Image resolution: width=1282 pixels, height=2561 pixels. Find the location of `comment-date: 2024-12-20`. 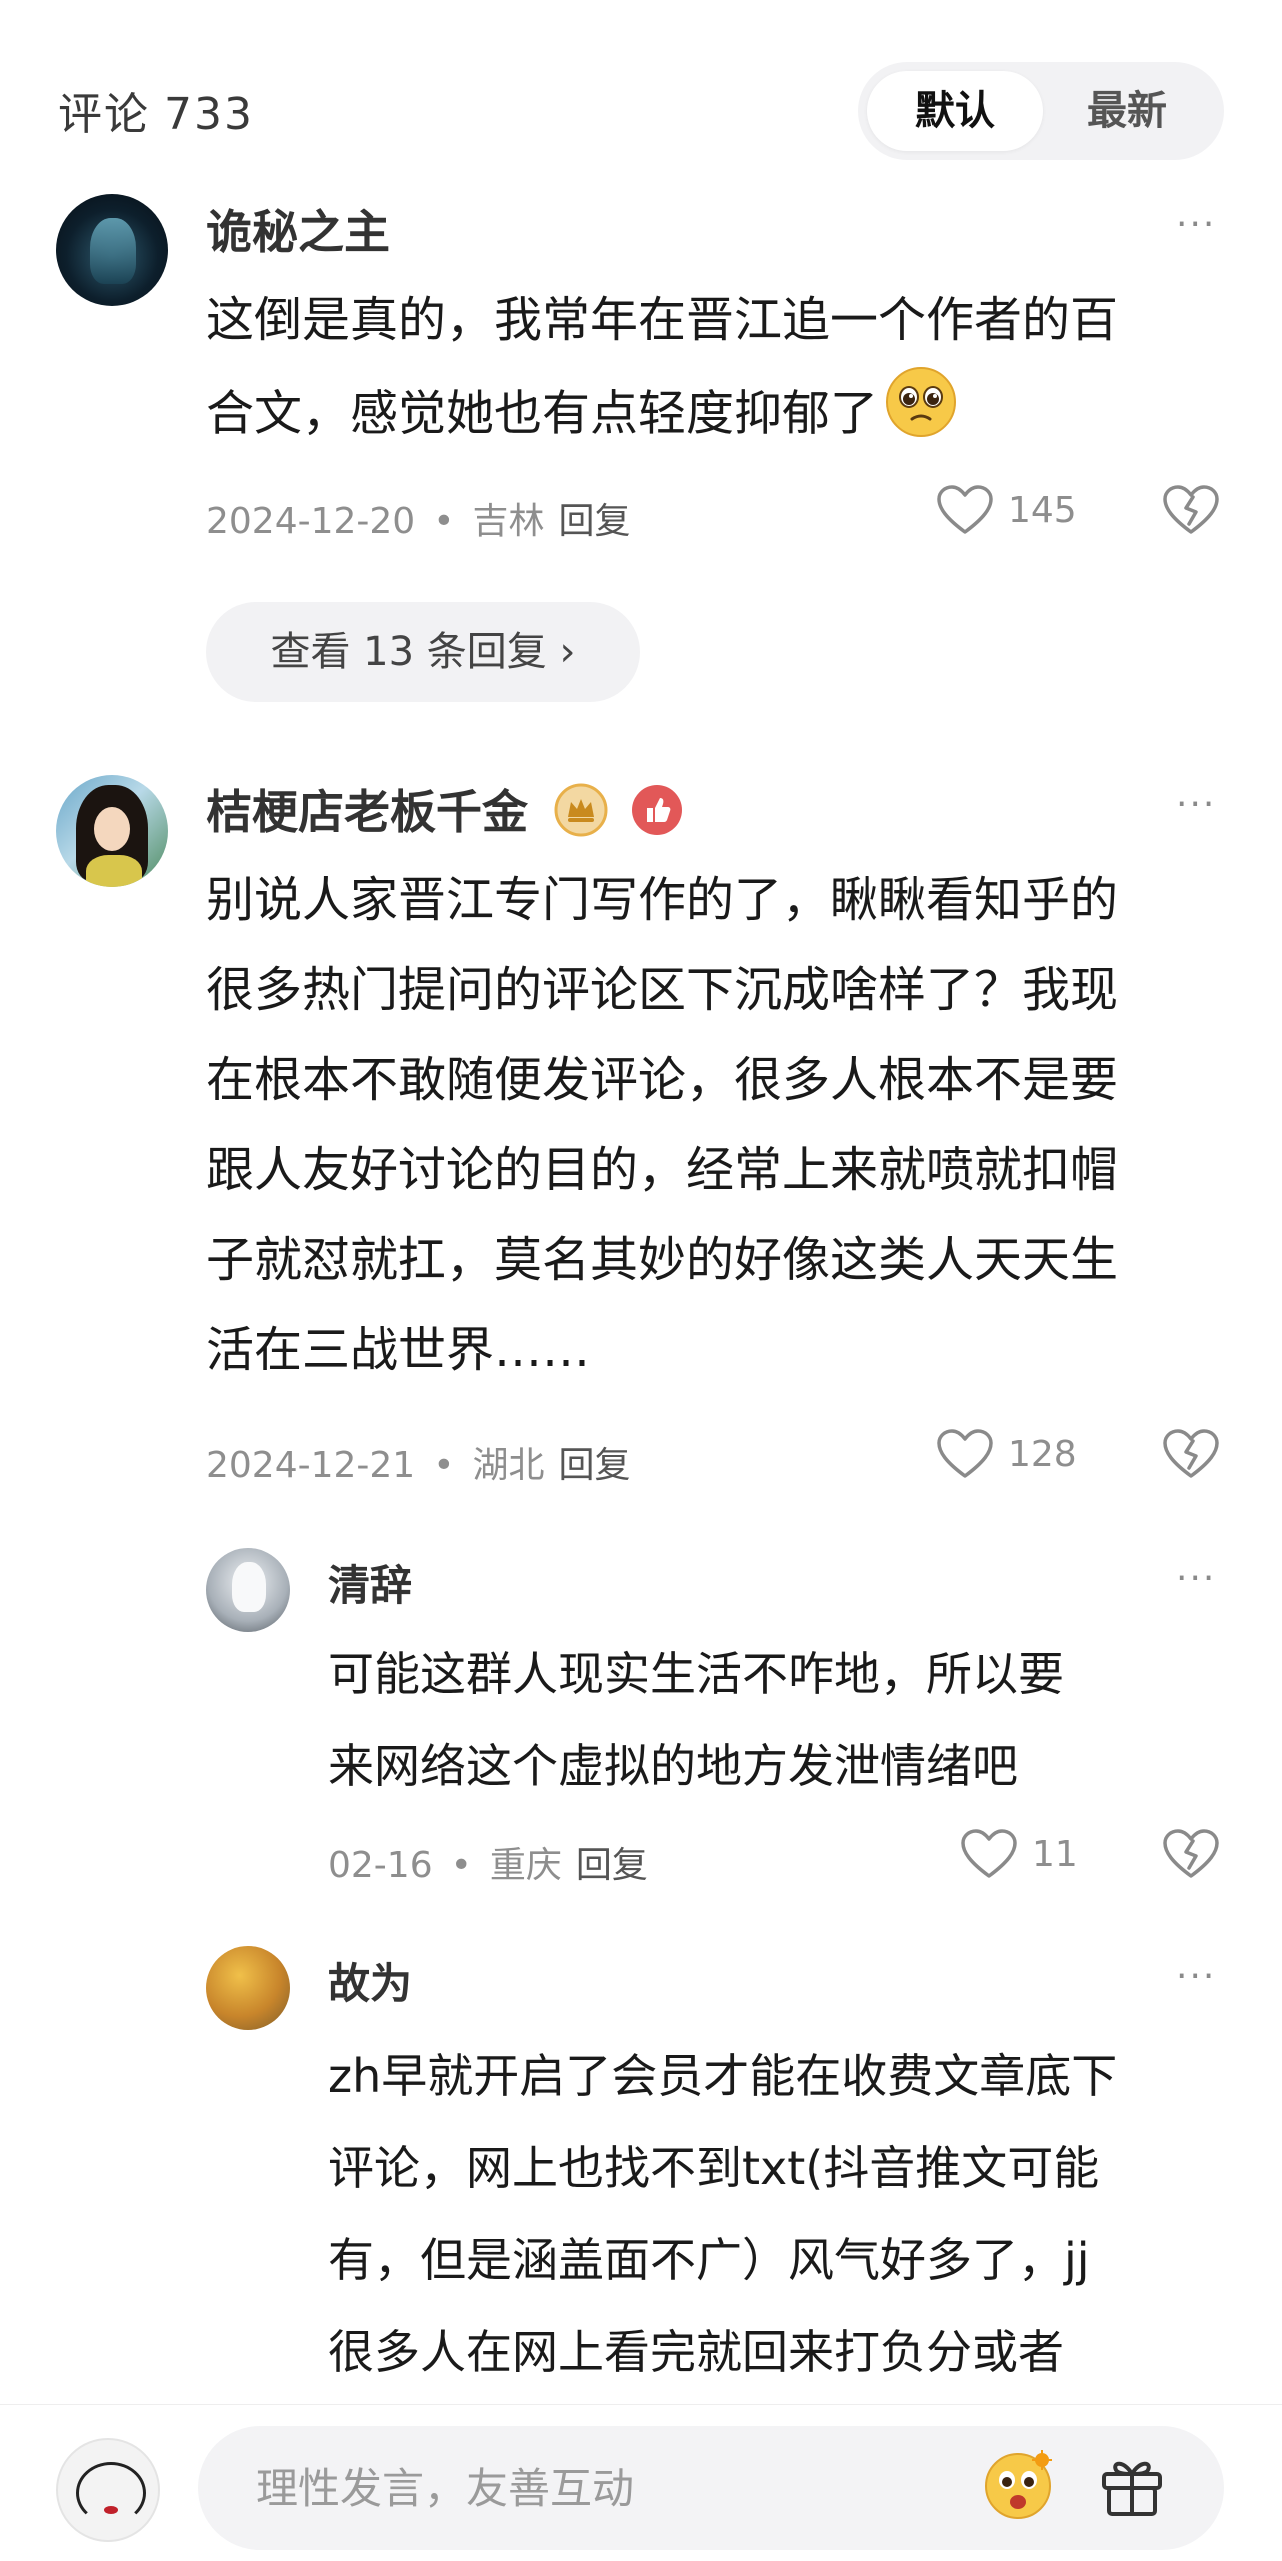

comment-date: 2024-12-20 is located at coordinates (311, 521).